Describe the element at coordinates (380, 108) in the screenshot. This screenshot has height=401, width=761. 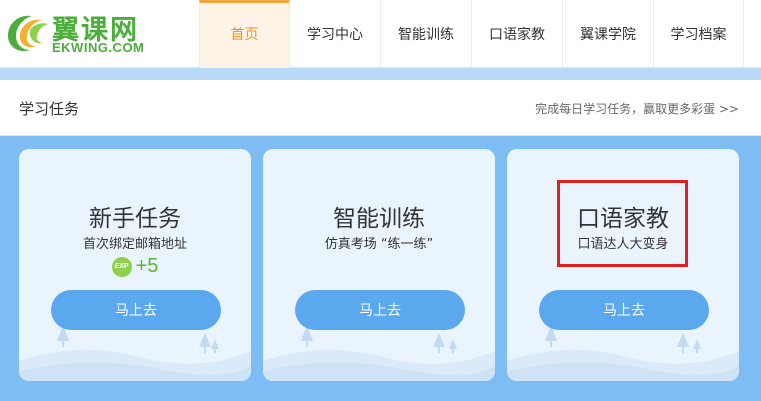
I see `panel-header: 学习任务 完成每日学习任务，赢取更多彩蛋 >>` at that location.